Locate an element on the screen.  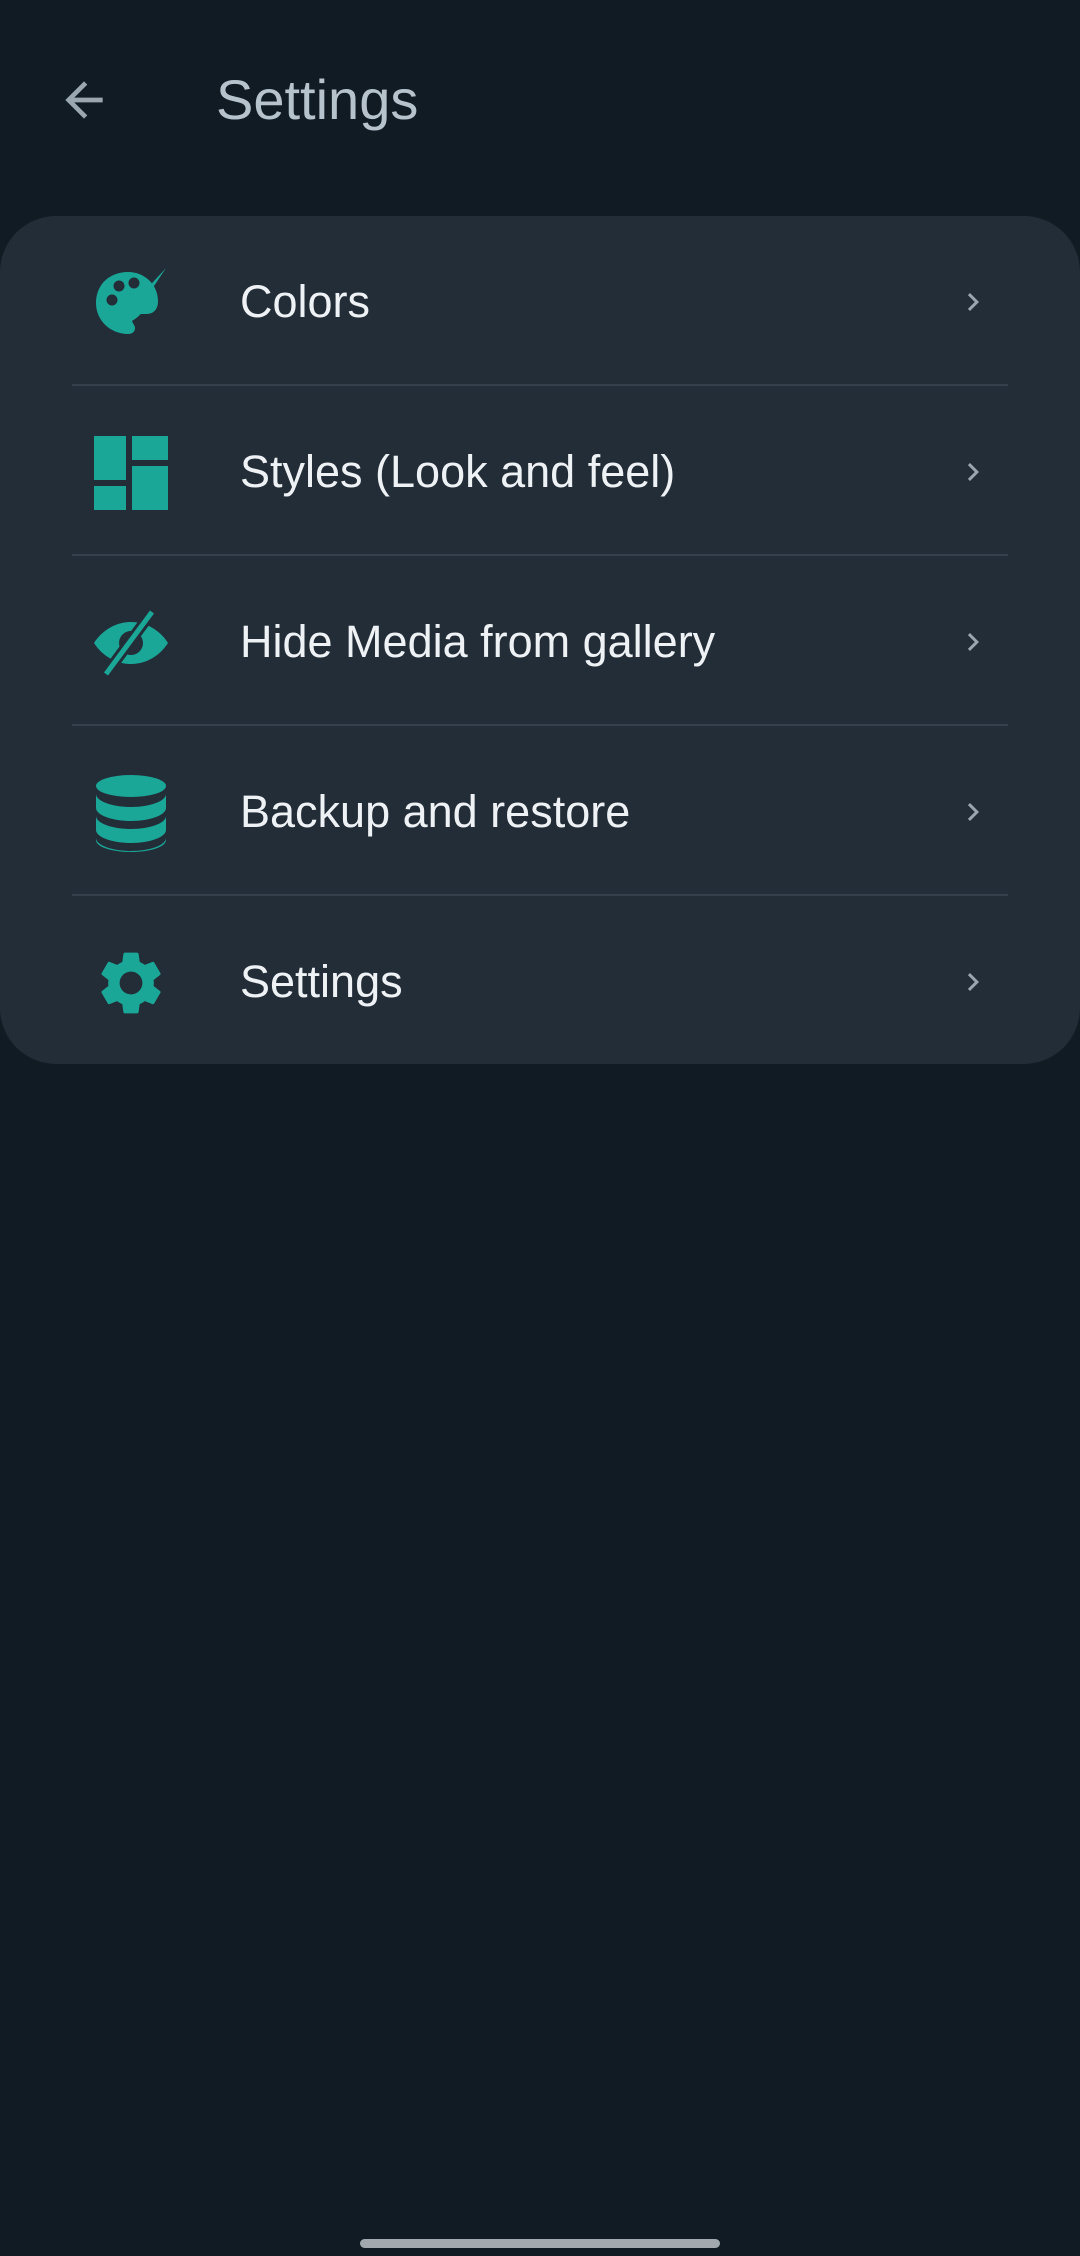
palette-icon is located at coordinates (131, 303).